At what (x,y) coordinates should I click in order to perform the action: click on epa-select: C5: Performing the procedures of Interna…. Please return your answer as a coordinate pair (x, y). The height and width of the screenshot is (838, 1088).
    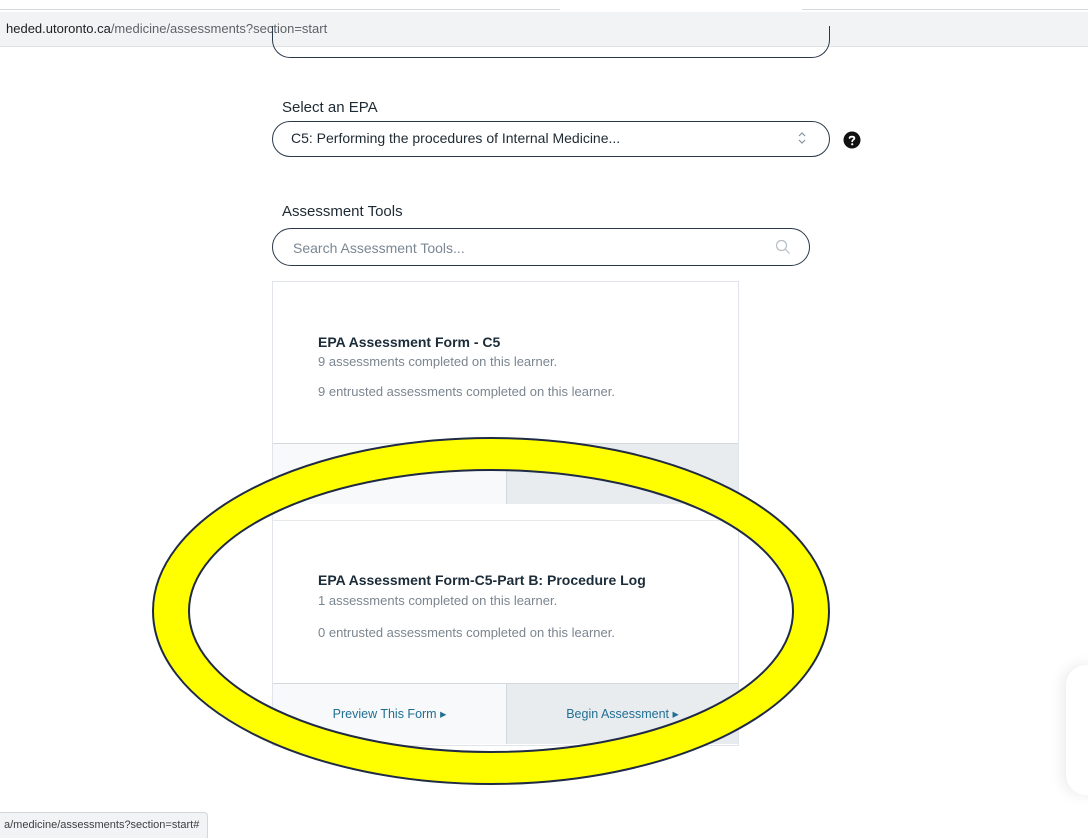
    Looking at the image, I should click on (551, 139).